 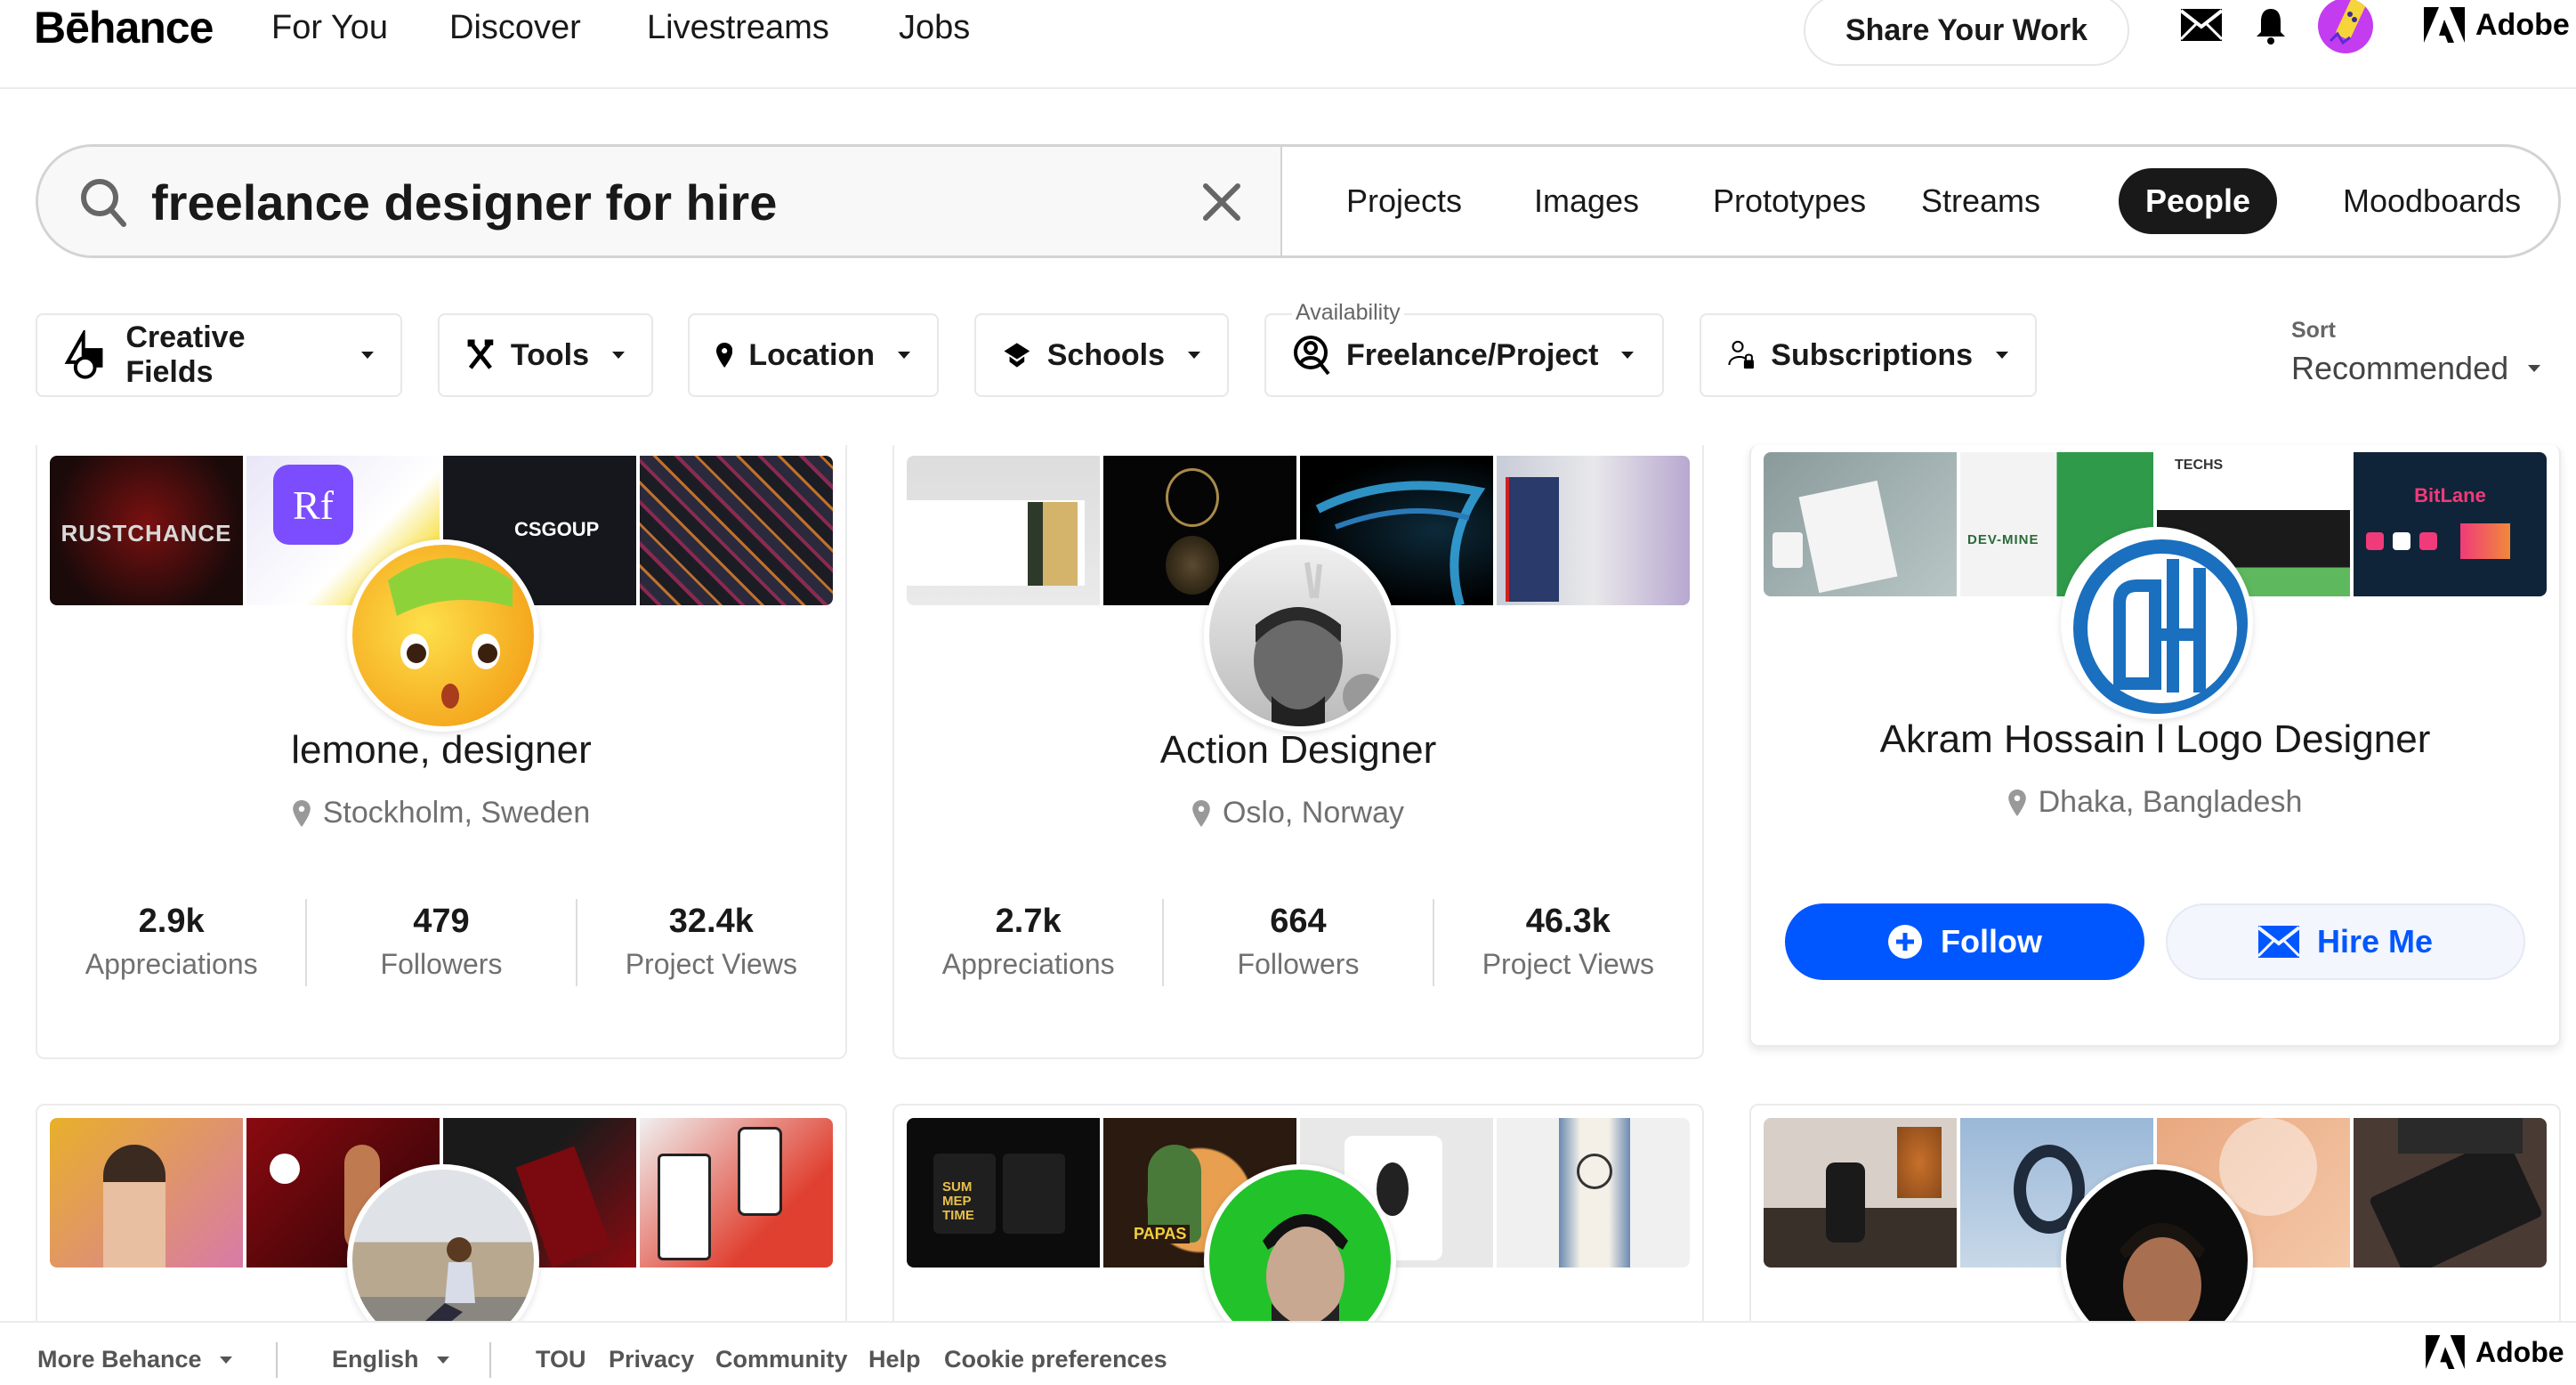 I want to click on follow-button: Follow, so click(x=1964, y=941).